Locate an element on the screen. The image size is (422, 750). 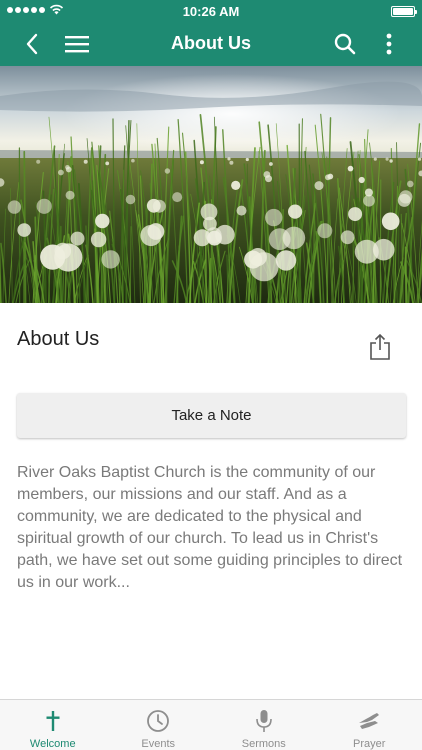
status-bar: 10:26 AM is located at coordinates (211, 11).